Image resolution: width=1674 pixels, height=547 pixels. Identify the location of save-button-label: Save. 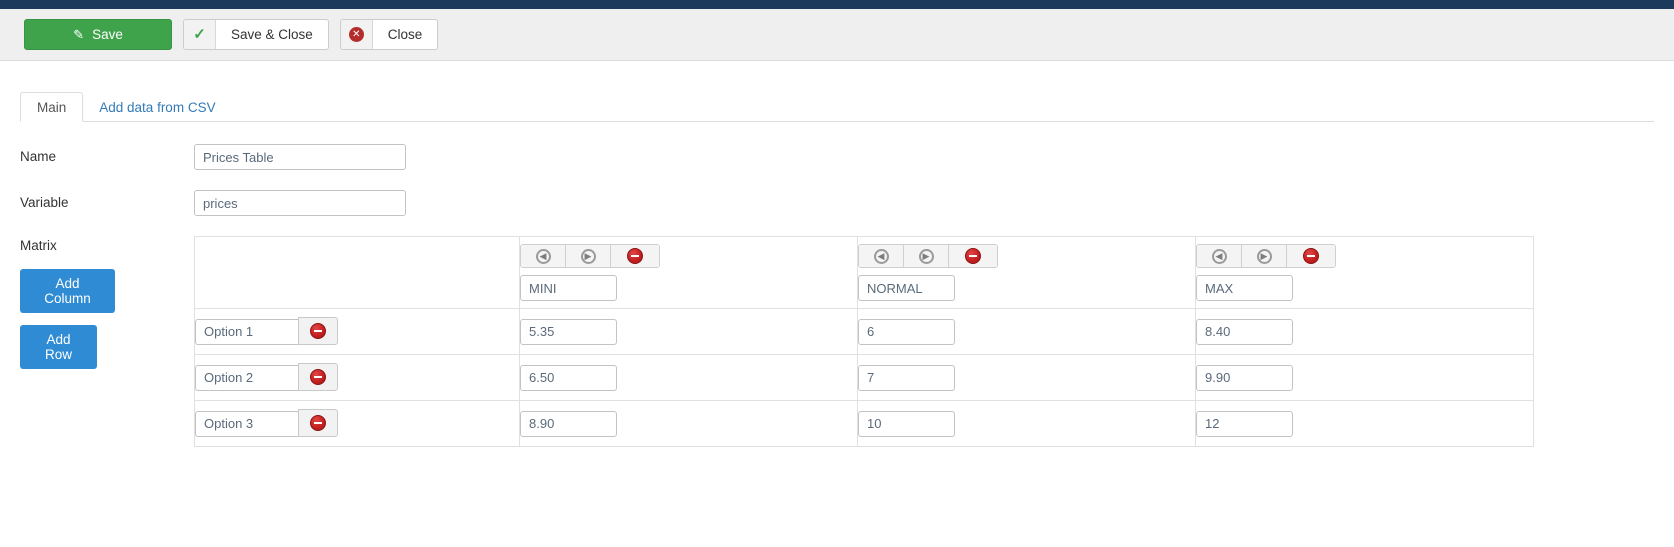
(107, 34).